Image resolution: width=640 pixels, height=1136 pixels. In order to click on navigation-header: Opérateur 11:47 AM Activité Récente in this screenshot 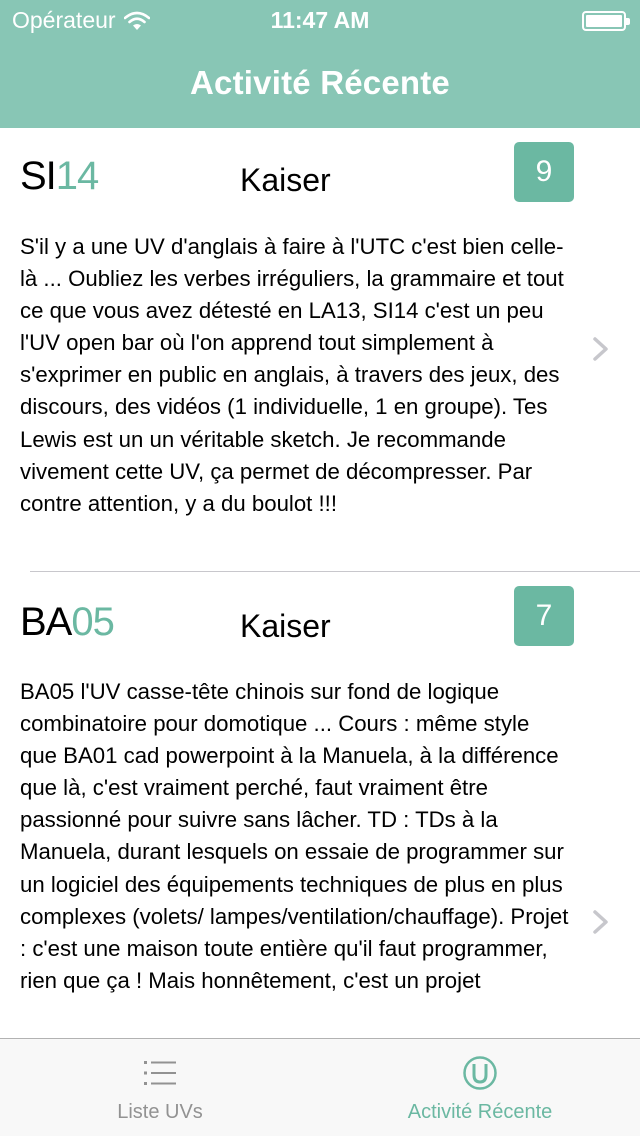, I will do `click(320, 64)`.